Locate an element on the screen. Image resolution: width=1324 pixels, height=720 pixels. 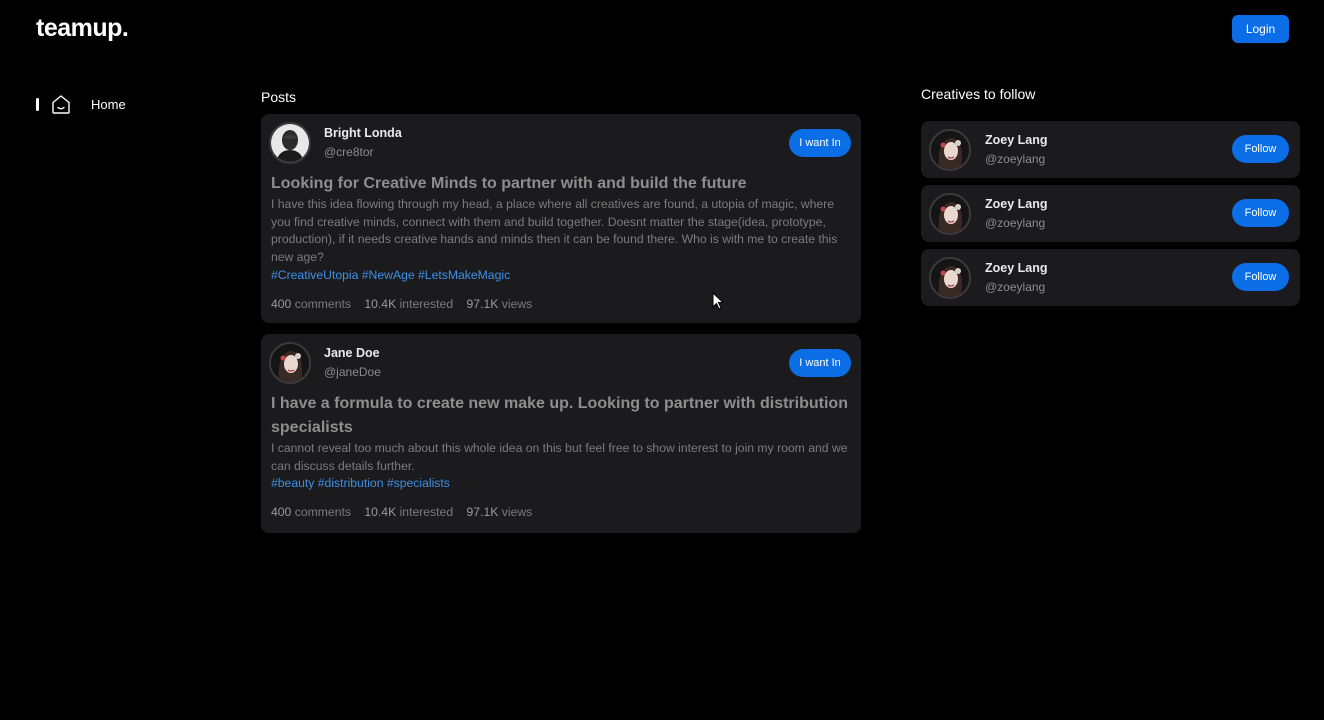
creatives-section: Creatives to follow is located at coordinates (1110, 98).